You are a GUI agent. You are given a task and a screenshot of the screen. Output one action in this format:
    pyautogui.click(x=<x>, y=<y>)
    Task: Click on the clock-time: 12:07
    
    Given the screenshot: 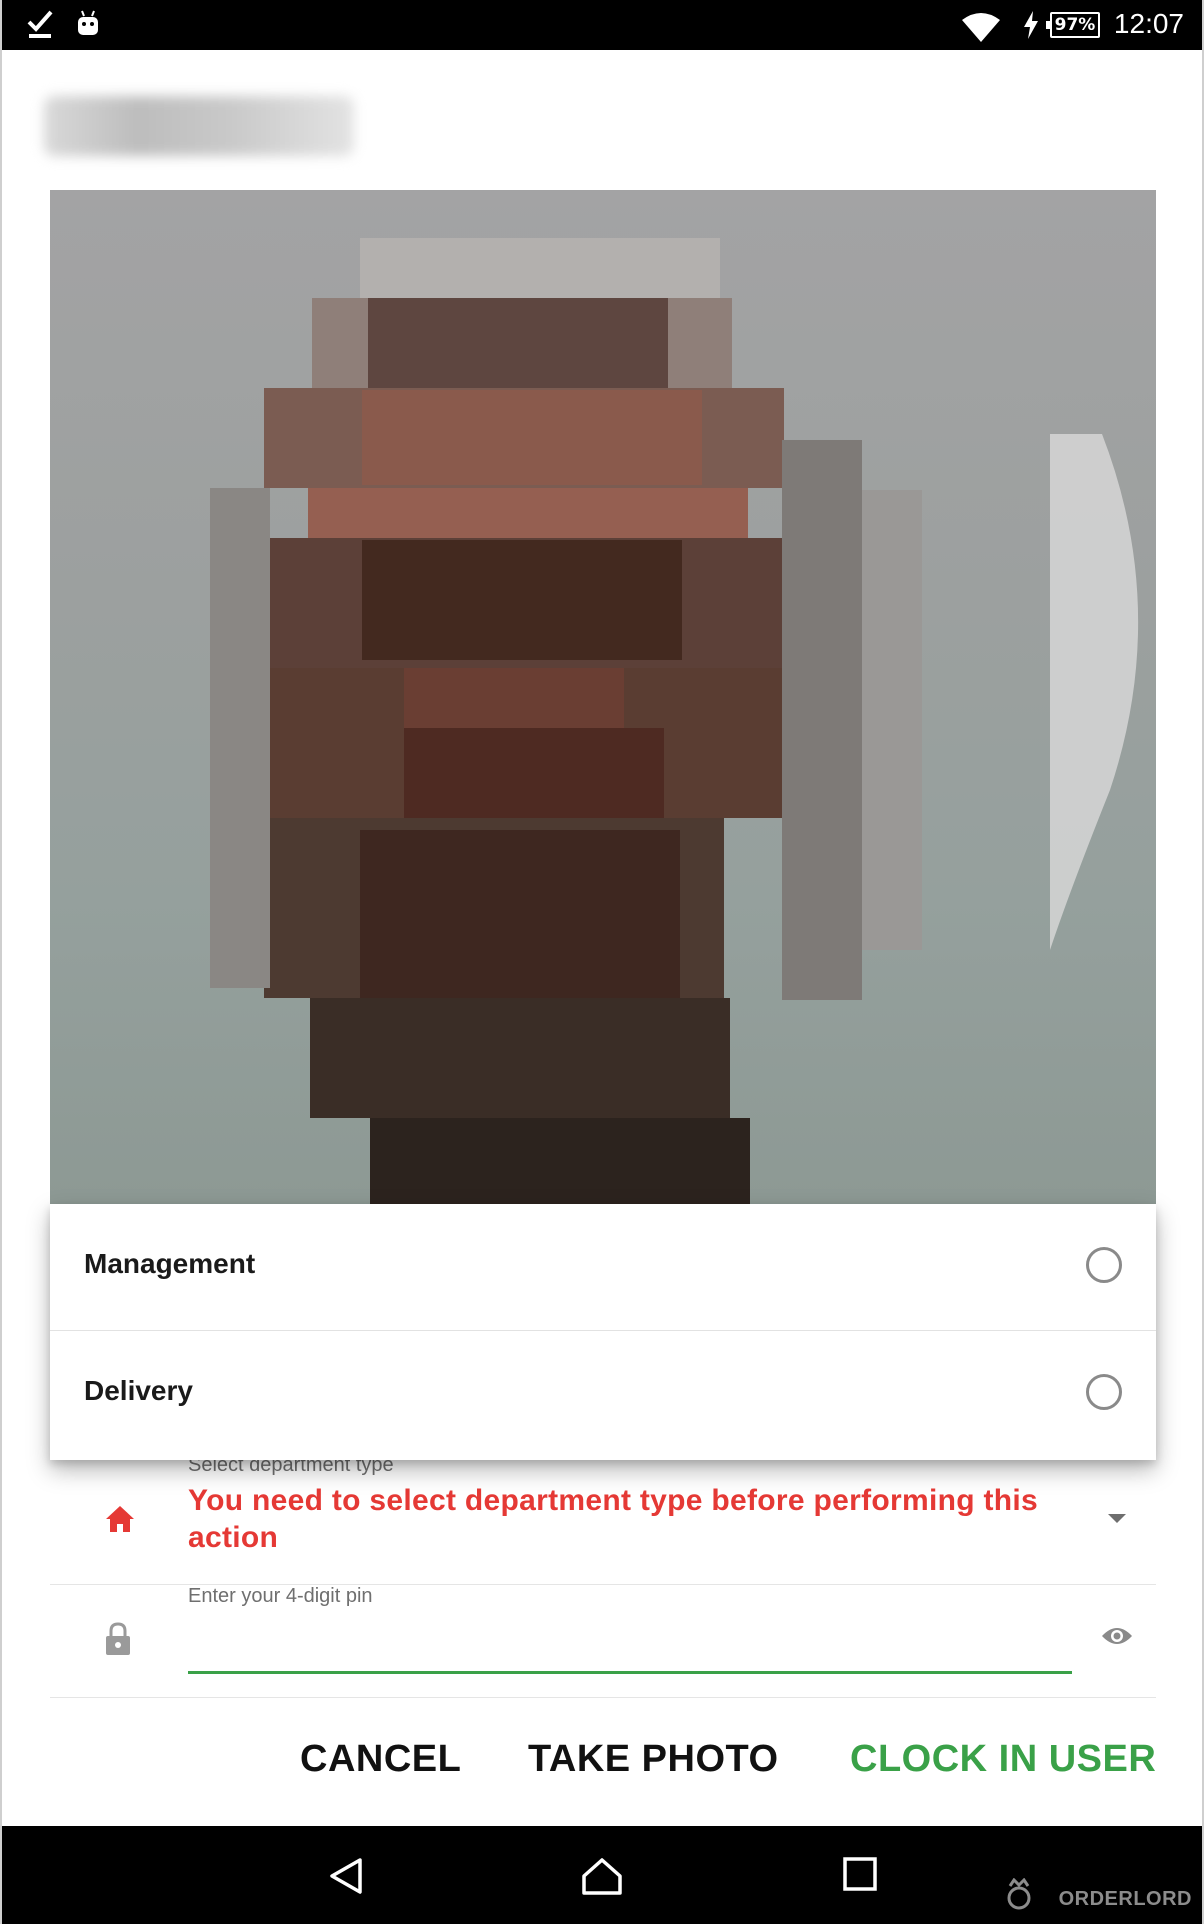 What is the action you would take?
    pyautogui.click(x=1148, y=23)
    